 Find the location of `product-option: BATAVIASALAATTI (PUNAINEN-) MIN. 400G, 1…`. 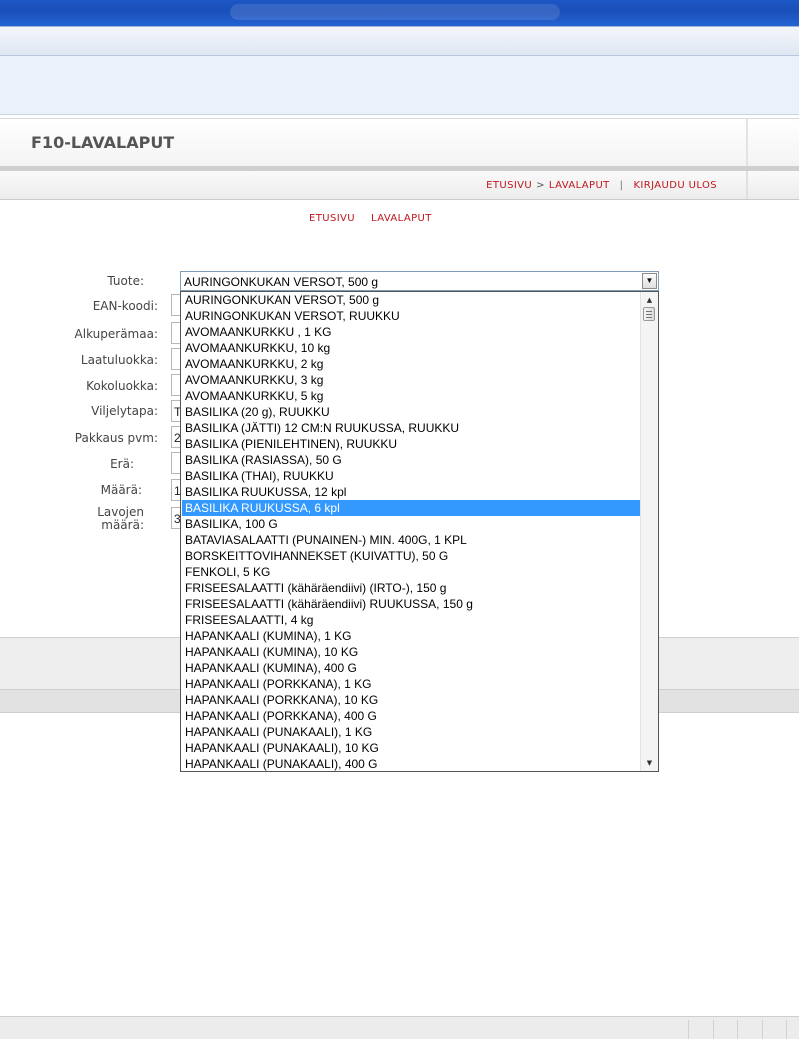

product-option: BATAVIASALAATTI (PUNAINEN-) MIN. 400G, 1… is located at coordinates (412, 540).